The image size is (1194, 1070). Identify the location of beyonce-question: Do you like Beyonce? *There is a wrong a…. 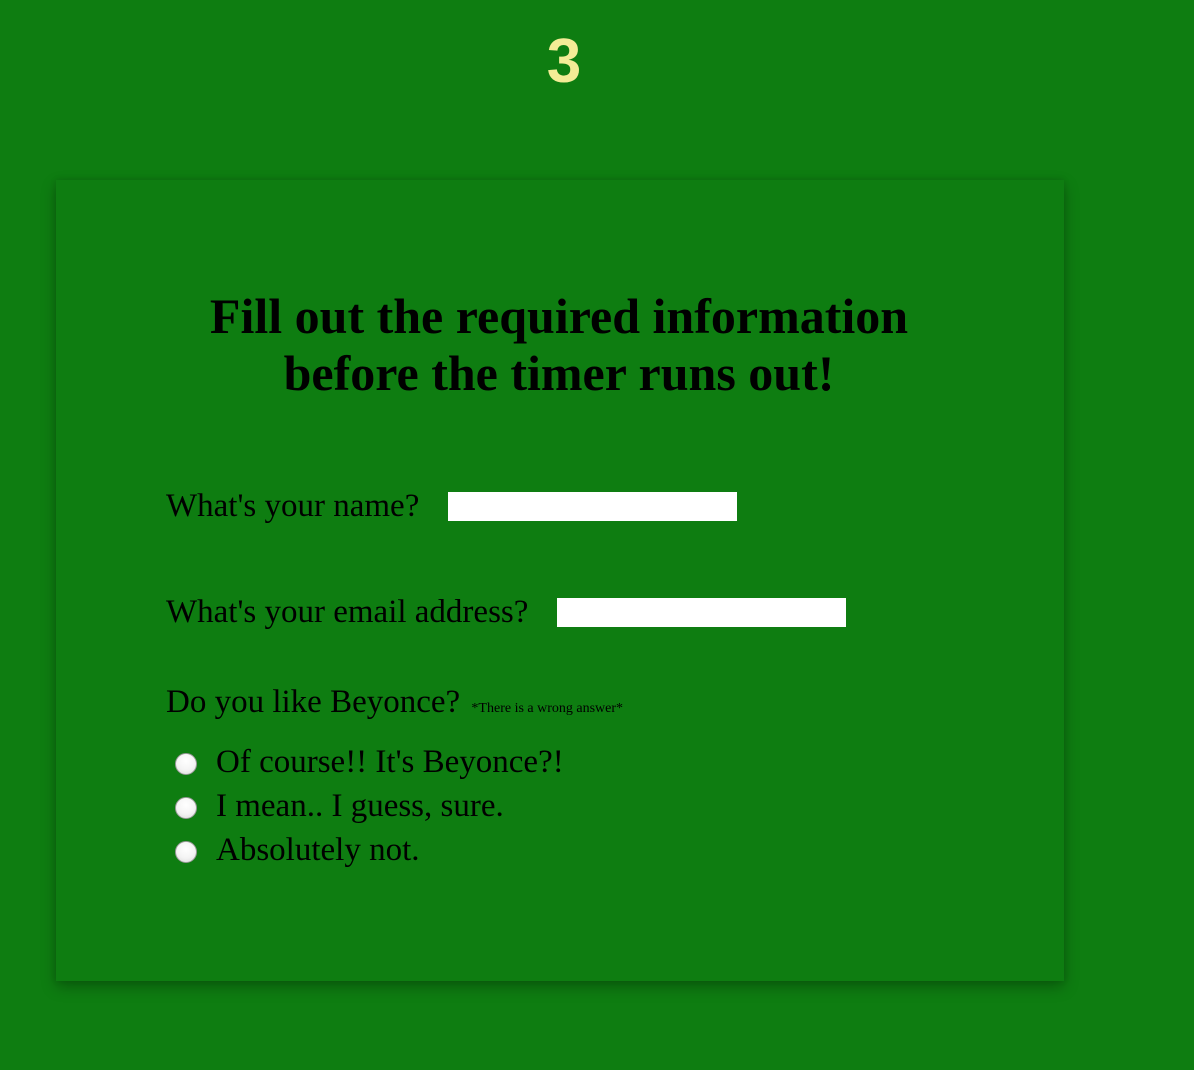
(394, 705).